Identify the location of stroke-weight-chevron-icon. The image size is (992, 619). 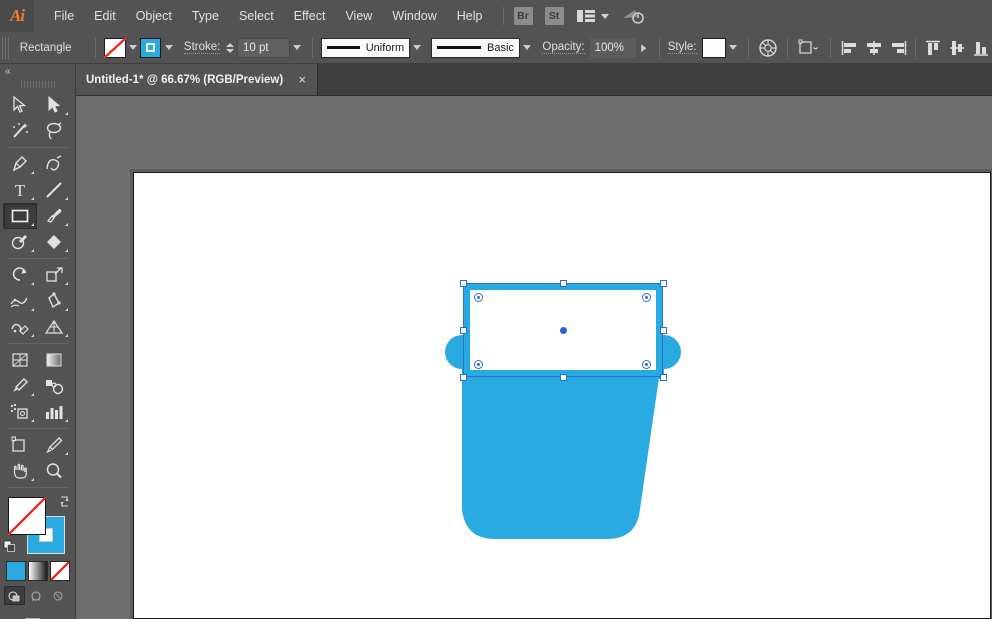
(297, 48).